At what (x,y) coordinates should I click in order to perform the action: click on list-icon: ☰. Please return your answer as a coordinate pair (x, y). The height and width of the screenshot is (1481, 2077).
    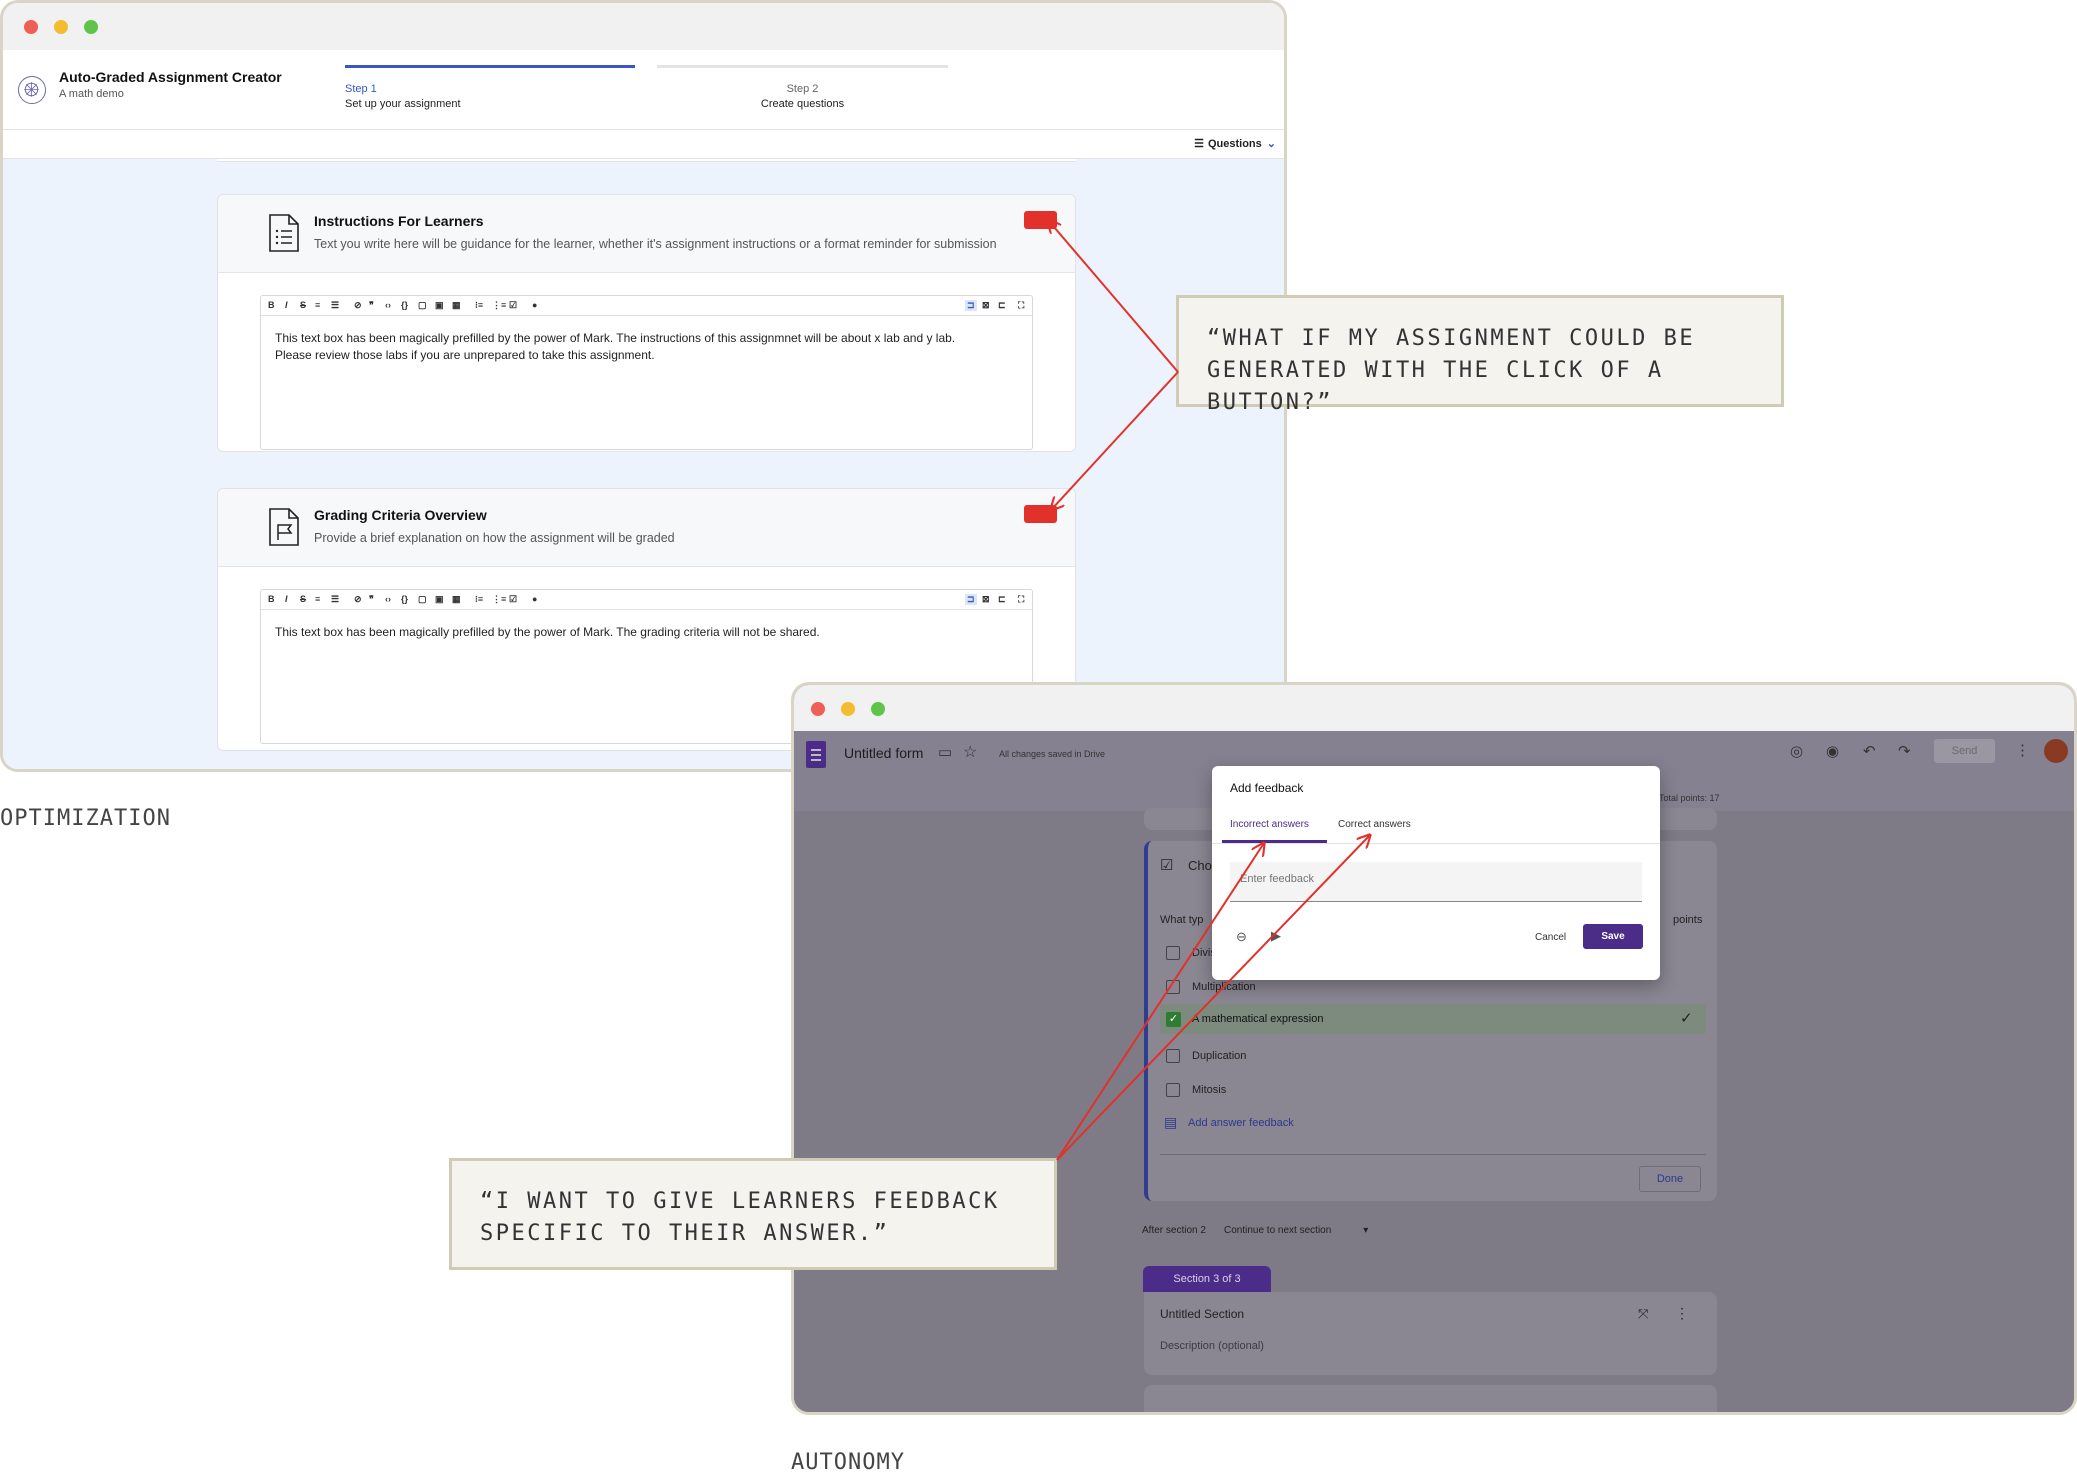
    Looking at the image, I should click on (1199, 144).